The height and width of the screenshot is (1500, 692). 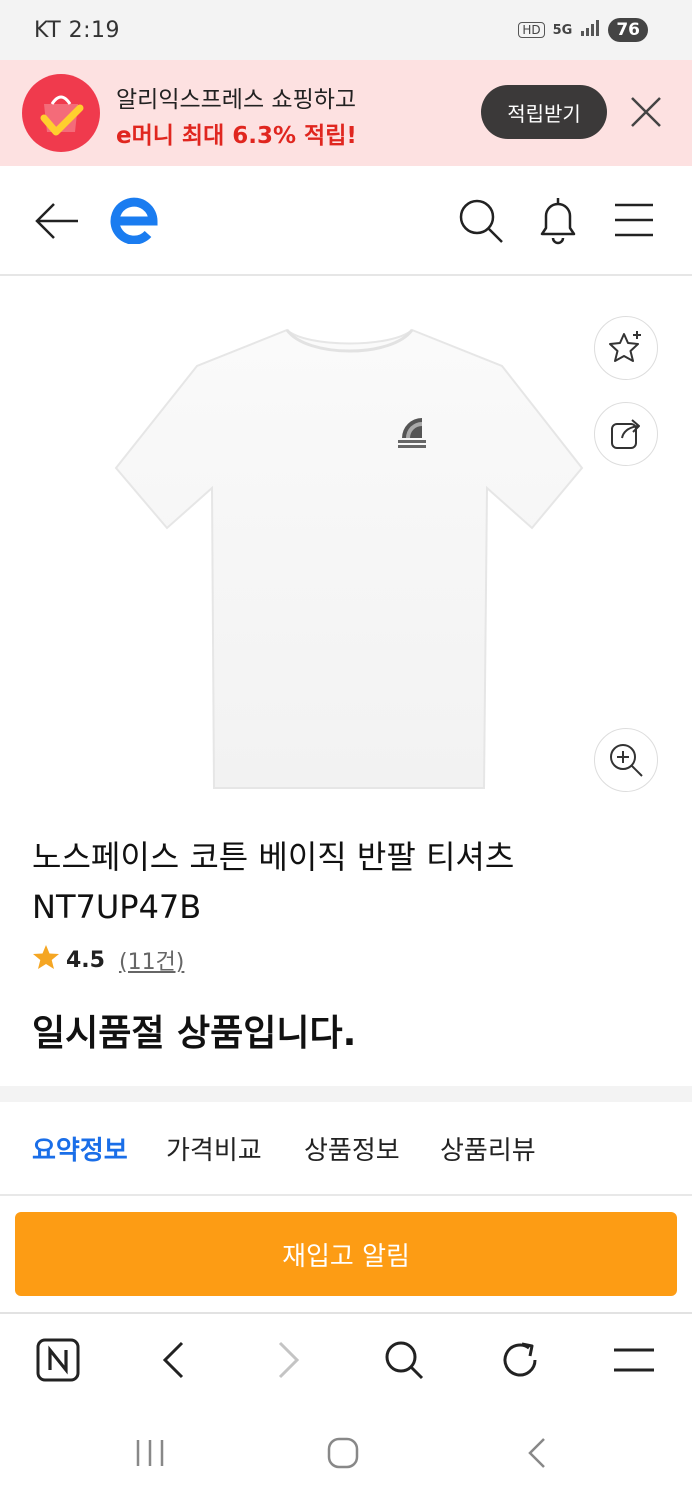 What do you see at coordinates (135, 219) in the screenshot?
I see `brand-logo` at bounding box center [135, 219].